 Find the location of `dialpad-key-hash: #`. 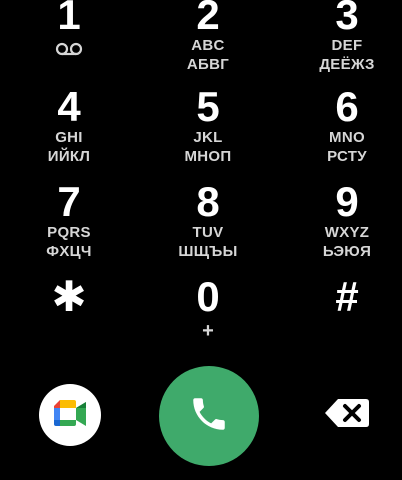

dialpad-key-hash: # is located at coordinates (347, 297).